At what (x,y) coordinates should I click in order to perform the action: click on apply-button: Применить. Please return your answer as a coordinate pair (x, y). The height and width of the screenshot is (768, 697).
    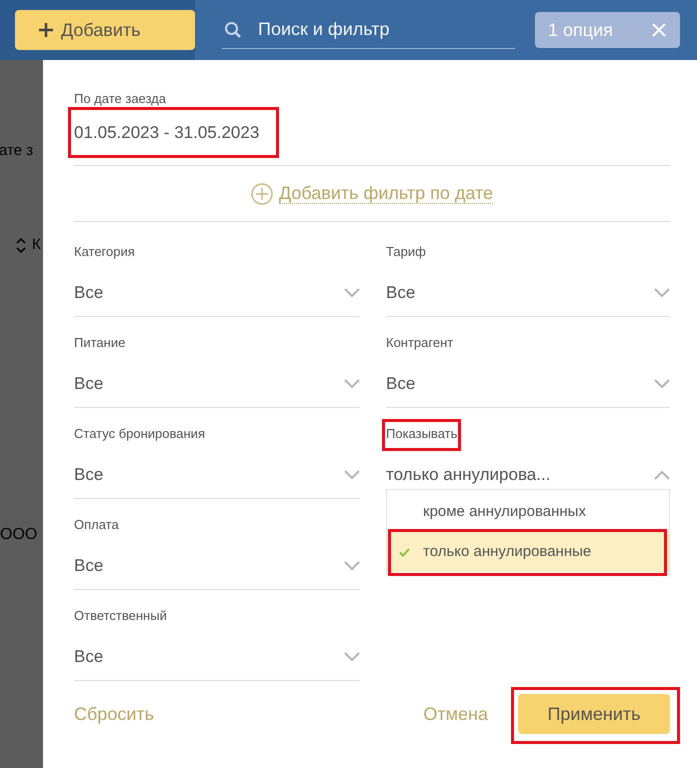
    Looking at the image, I should click on (594, 714).